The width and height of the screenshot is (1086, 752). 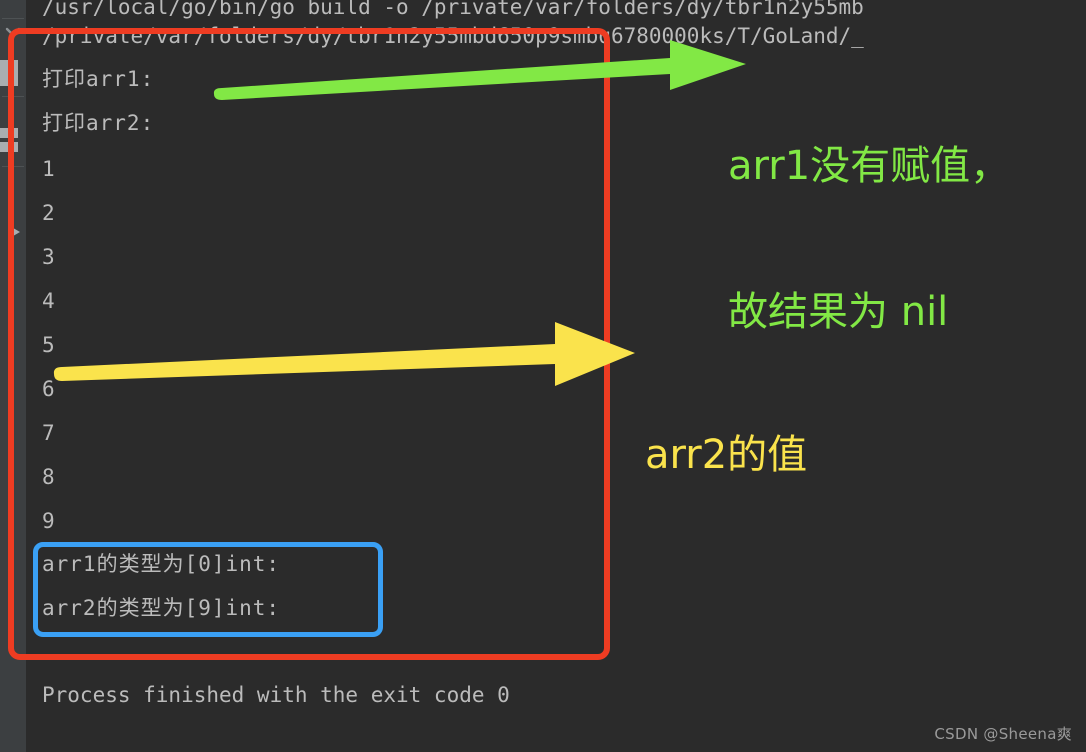 I want to click on yellow-annotation-arrow, so click(x=344, y=354).